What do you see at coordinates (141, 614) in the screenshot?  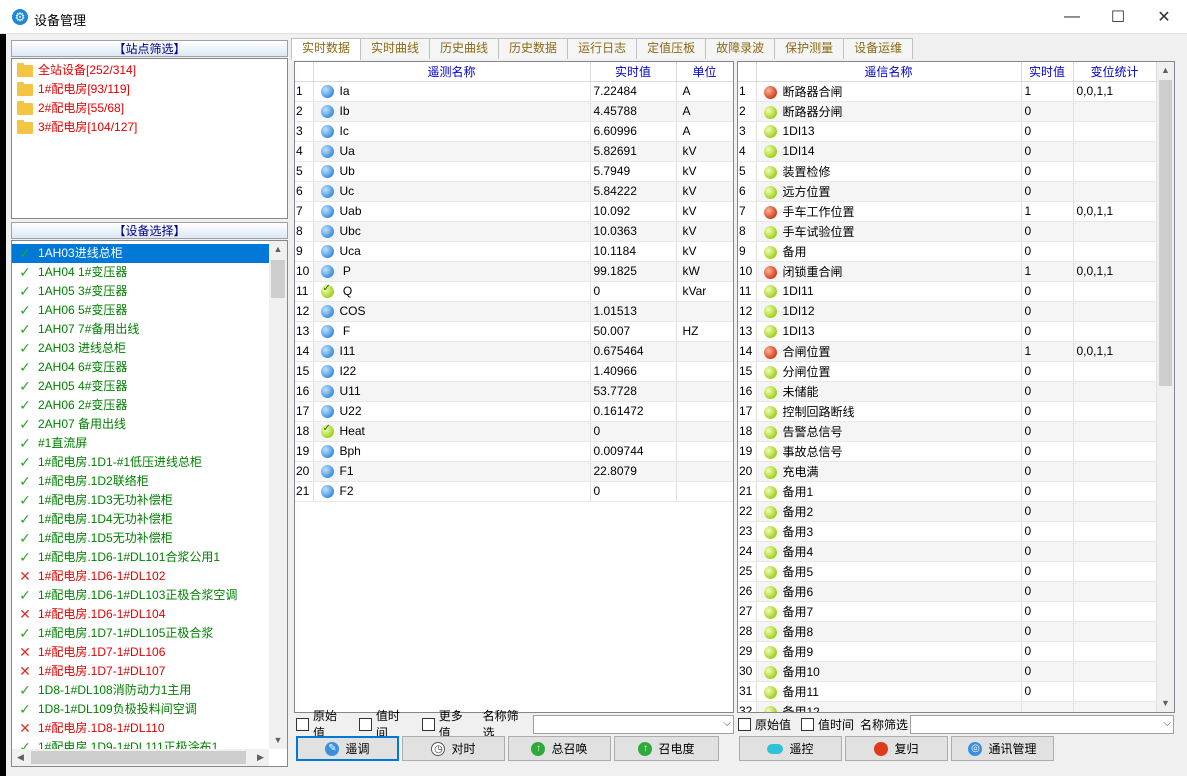 I see `device-list-item: ✕ 1#配电房.1D6-1#DL104` at bounding box center [141, 614].